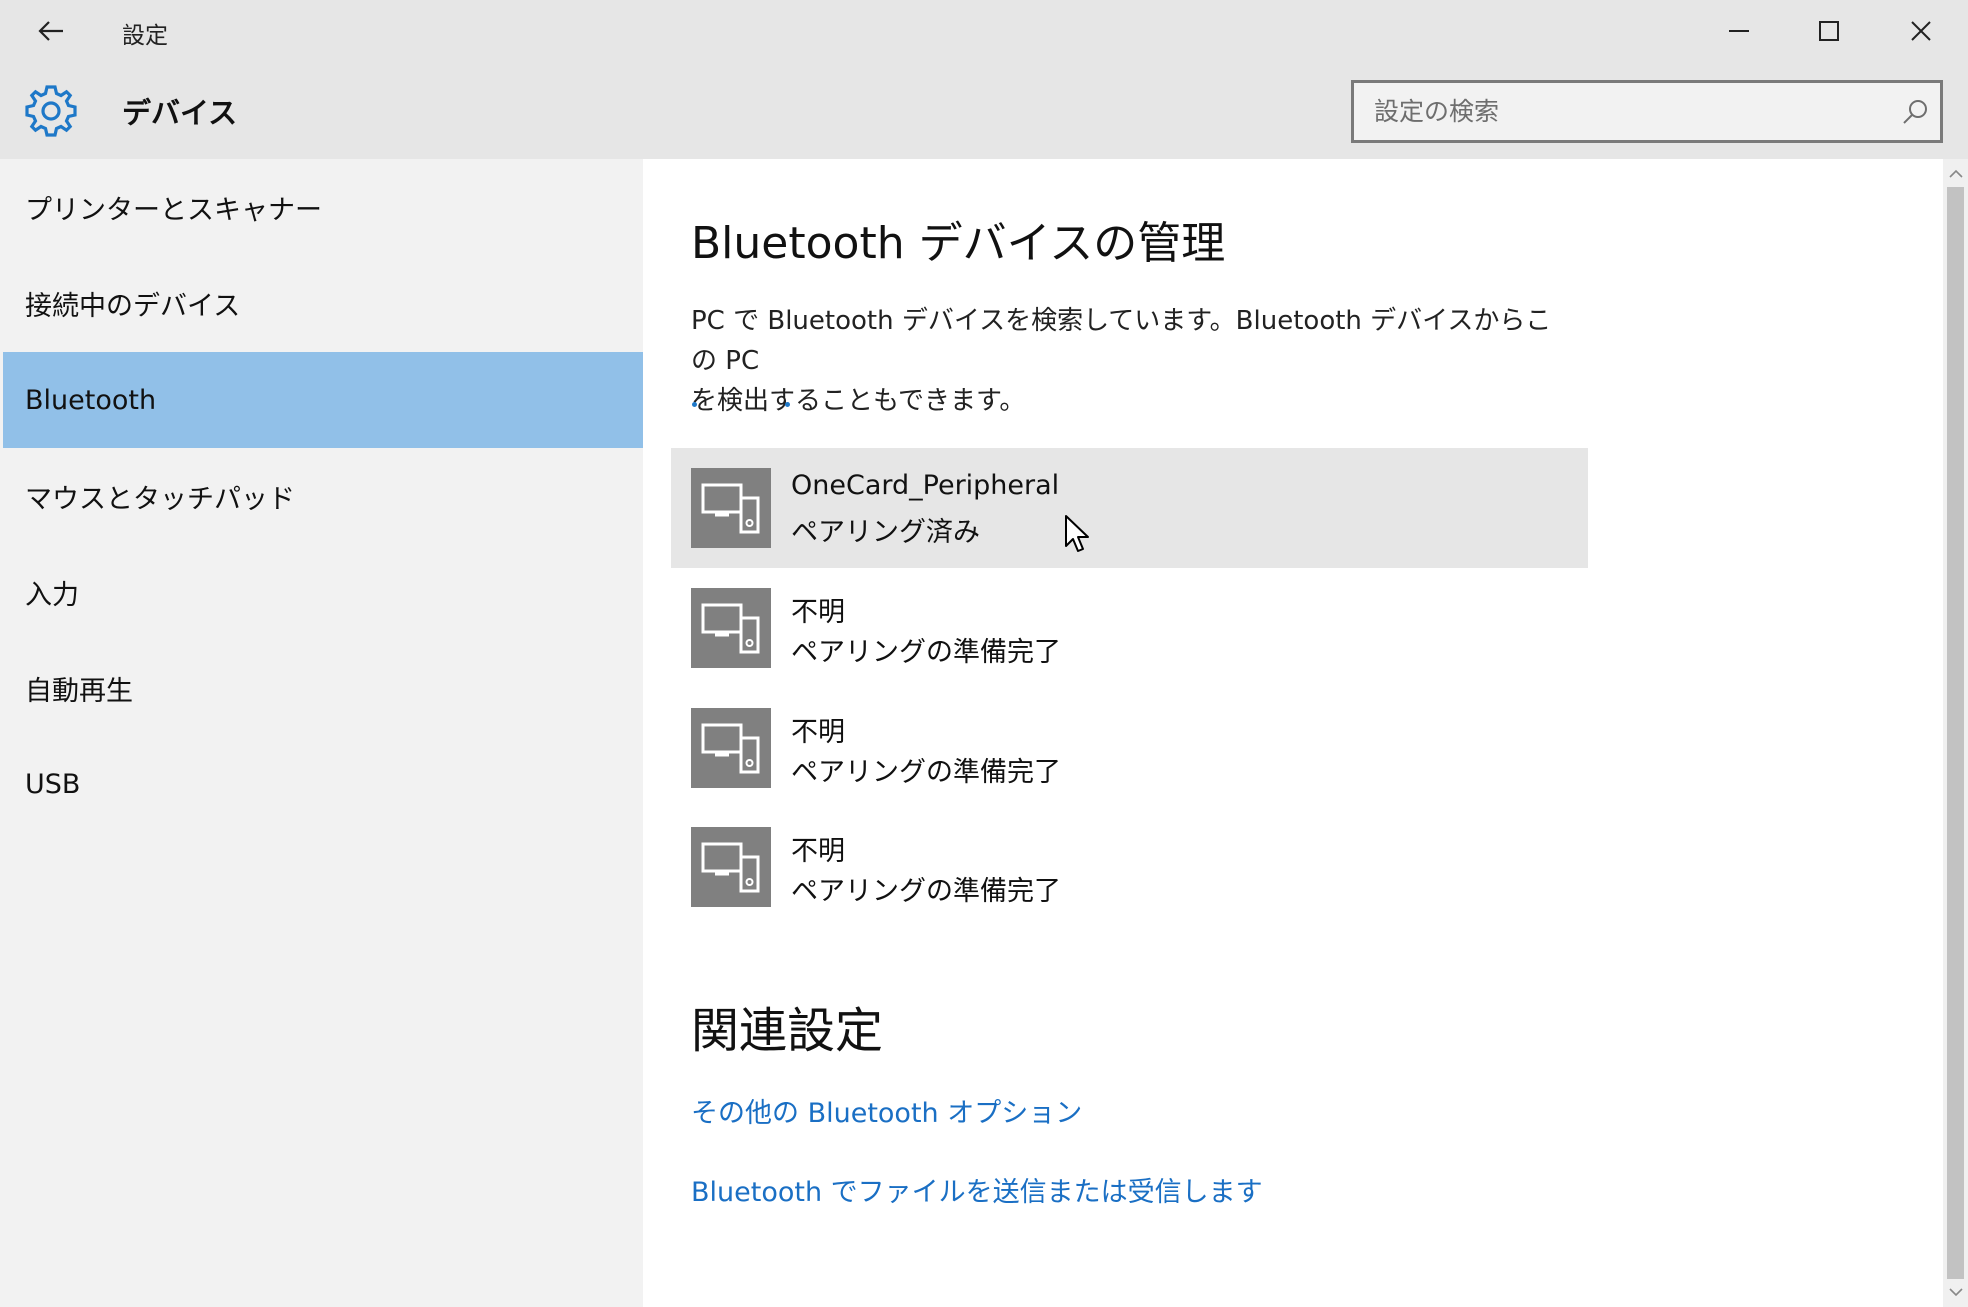  Describe the element at coordinates (1129, 867) in the screenshot. I see `device-item-unknown-3: 不明 ペアリングの準備完了` at that location.